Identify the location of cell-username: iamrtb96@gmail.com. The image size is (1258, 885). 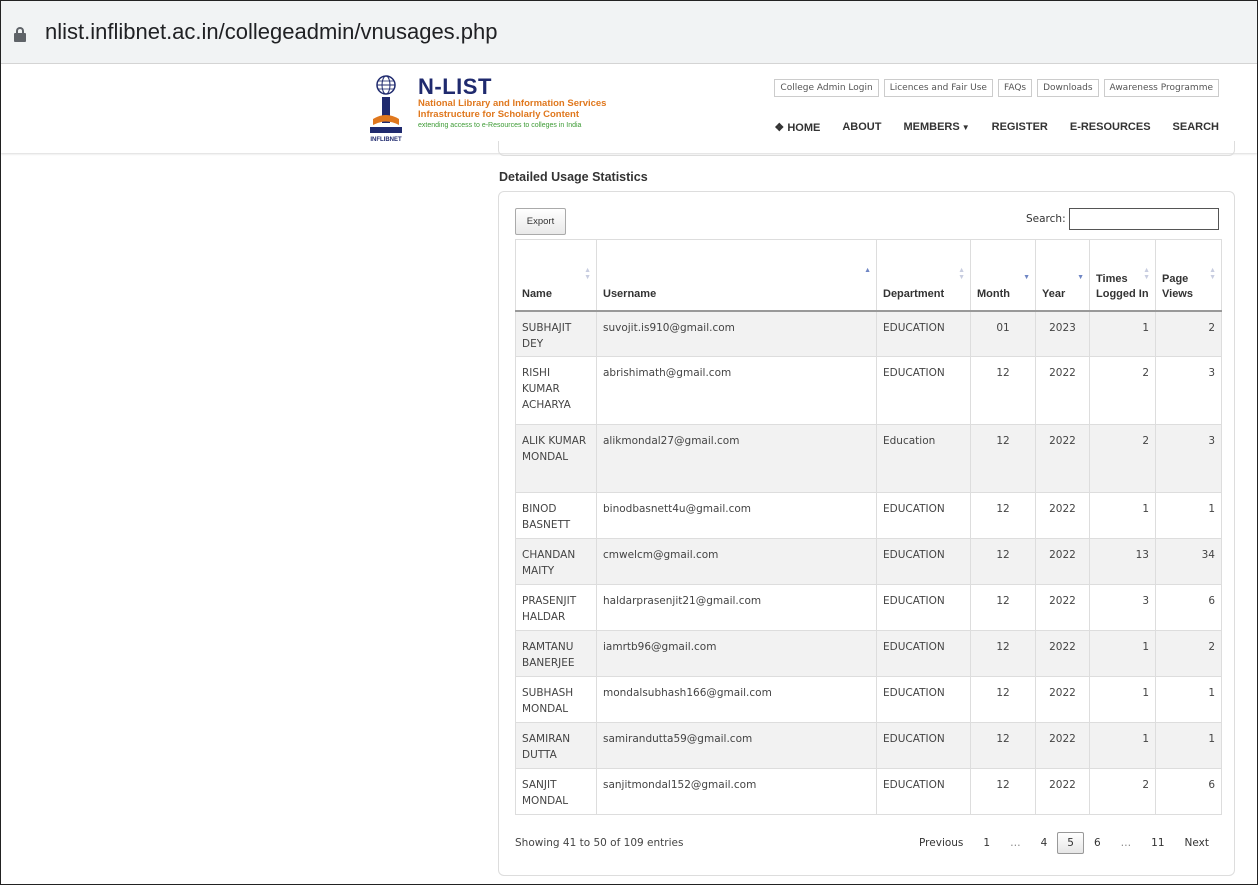
(736, 653).